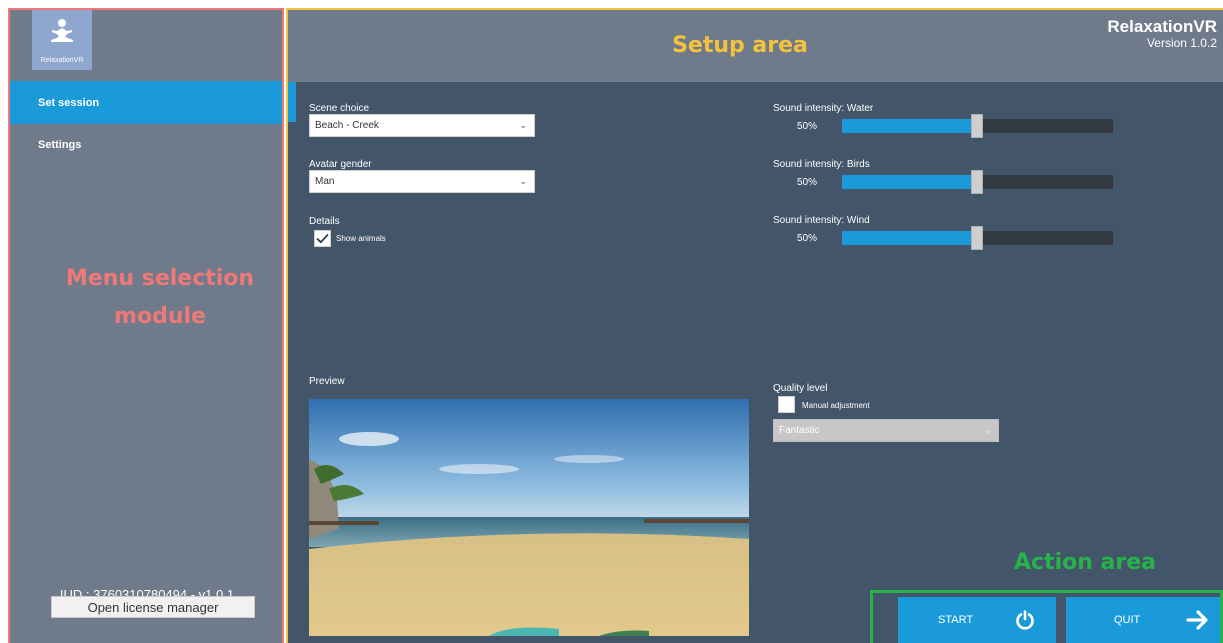 Image resolution: width=1223 pixels, height=643 pixels. Describe the element at coordinates (836, 405) in the screenshot. I see `manual-adjustment-label: Manual adjustment` at that location.